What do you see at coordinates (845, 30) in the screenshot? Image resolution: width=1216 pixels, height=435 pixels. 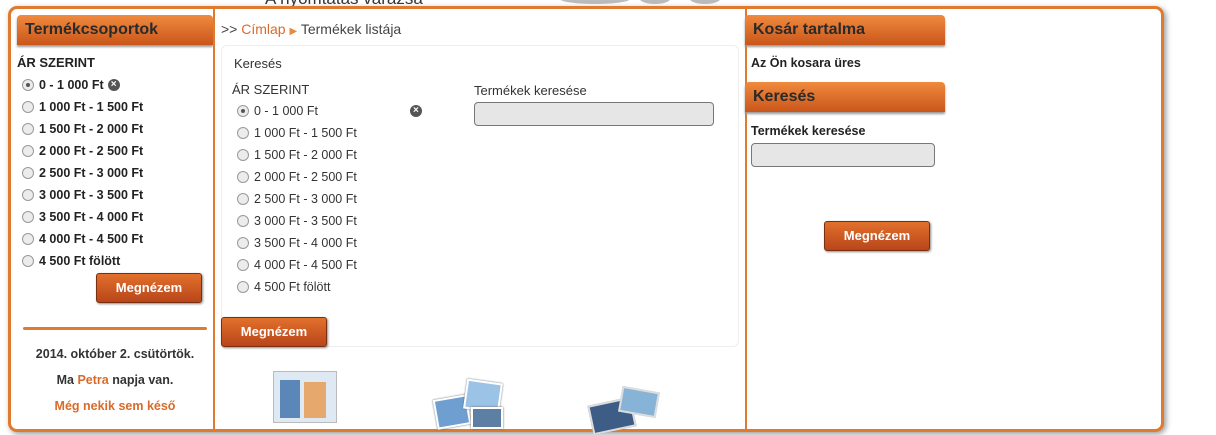 I see `cart-header: Kosár tartalma` at bounding box center [845, 30].